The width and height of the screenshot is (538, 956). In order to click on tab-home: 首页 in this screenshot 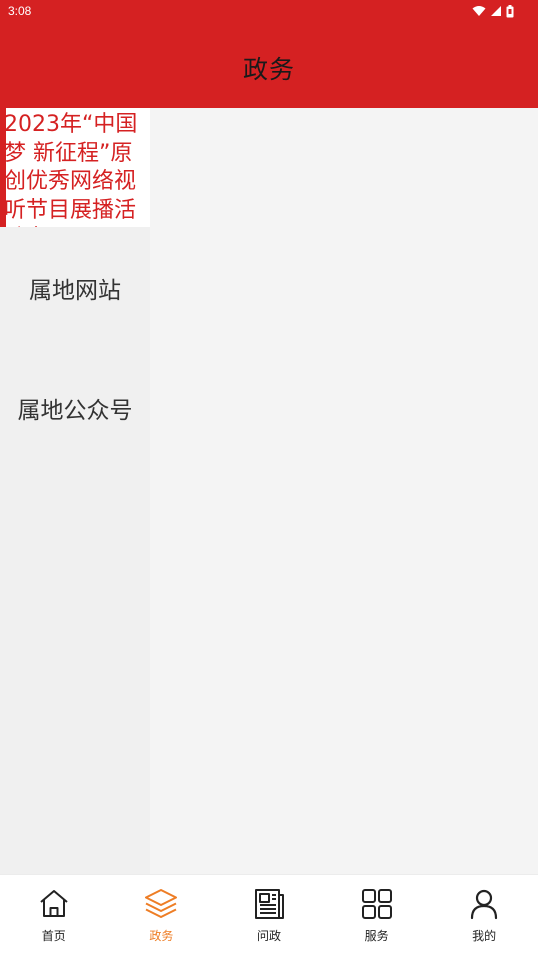, I will do `click(54, 915)`.